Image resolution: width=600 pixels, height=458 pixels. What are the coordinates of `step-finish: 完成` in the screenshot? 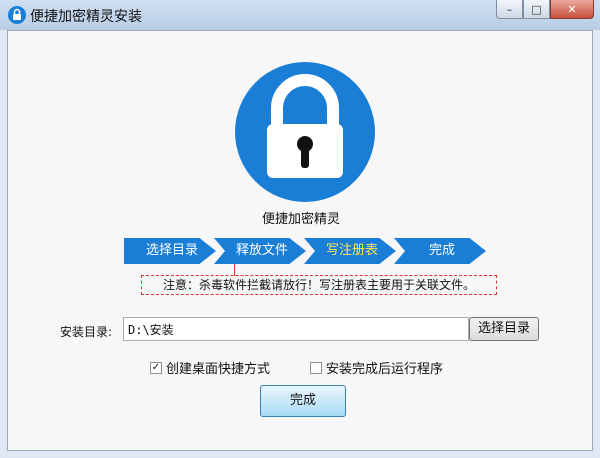 It's located at (440, 251).